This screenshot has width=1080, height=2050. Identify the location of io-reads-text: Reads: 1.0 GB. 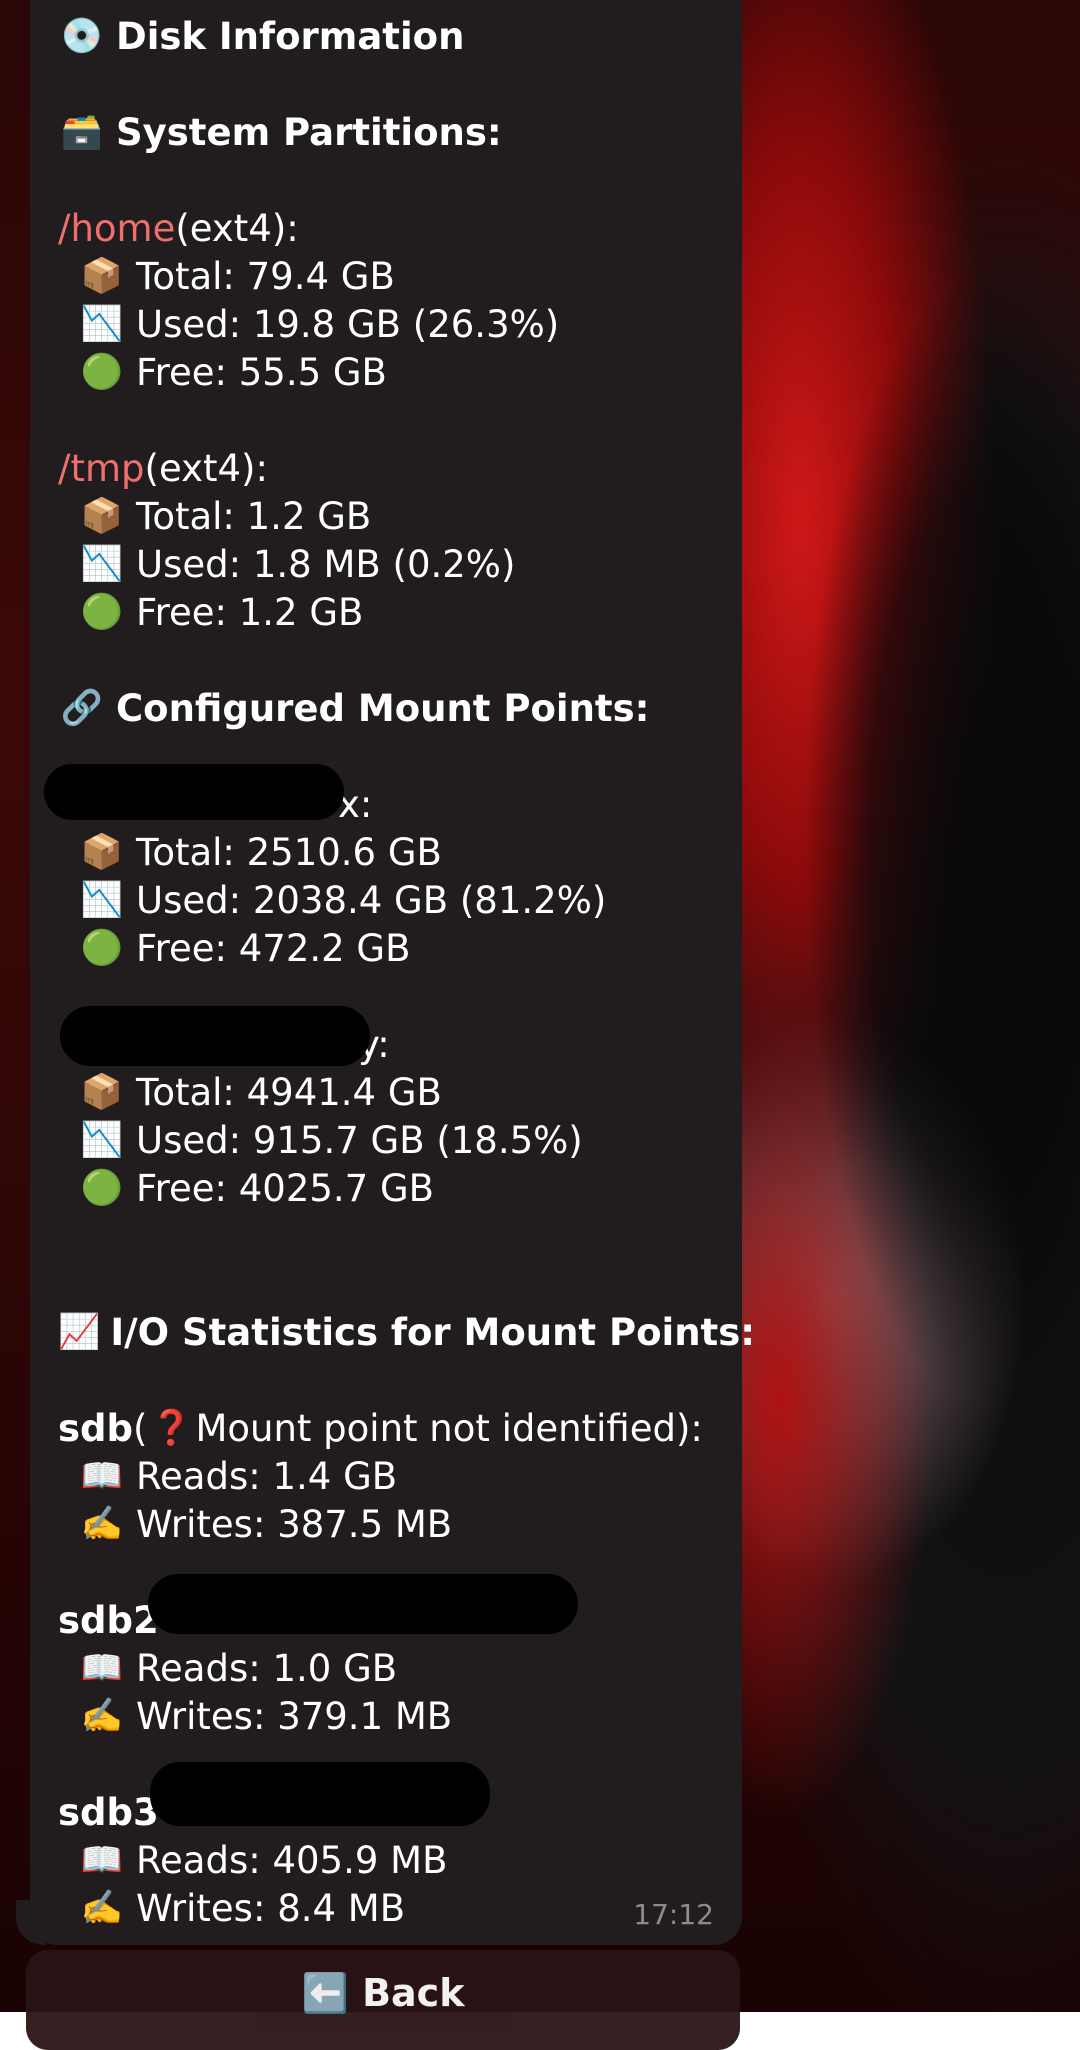
(267, 1668).